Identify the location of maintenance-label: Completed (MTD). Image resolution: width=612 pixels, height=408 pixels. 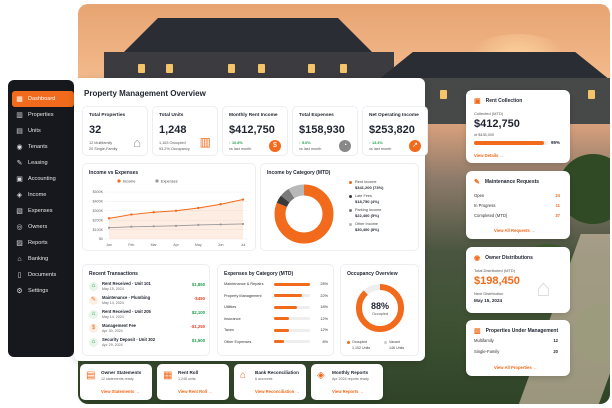
(491, 215).